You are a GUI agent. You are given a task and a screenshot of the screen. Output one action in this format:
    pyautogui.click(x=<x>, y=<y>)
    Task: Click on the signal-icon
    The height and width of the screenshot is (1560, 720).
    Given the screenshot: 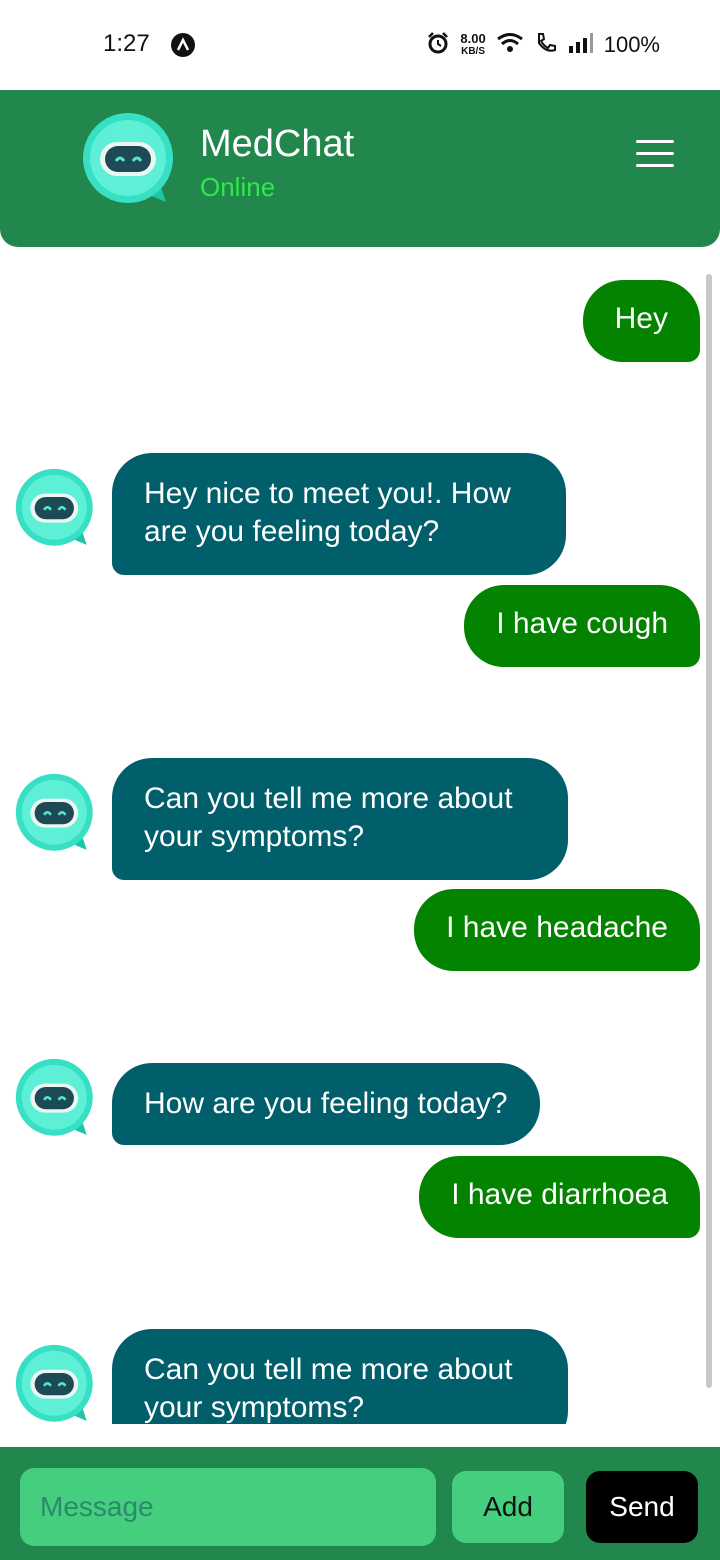 What is the action you would take?
    pyautogui.click(x=581, y=45)
    